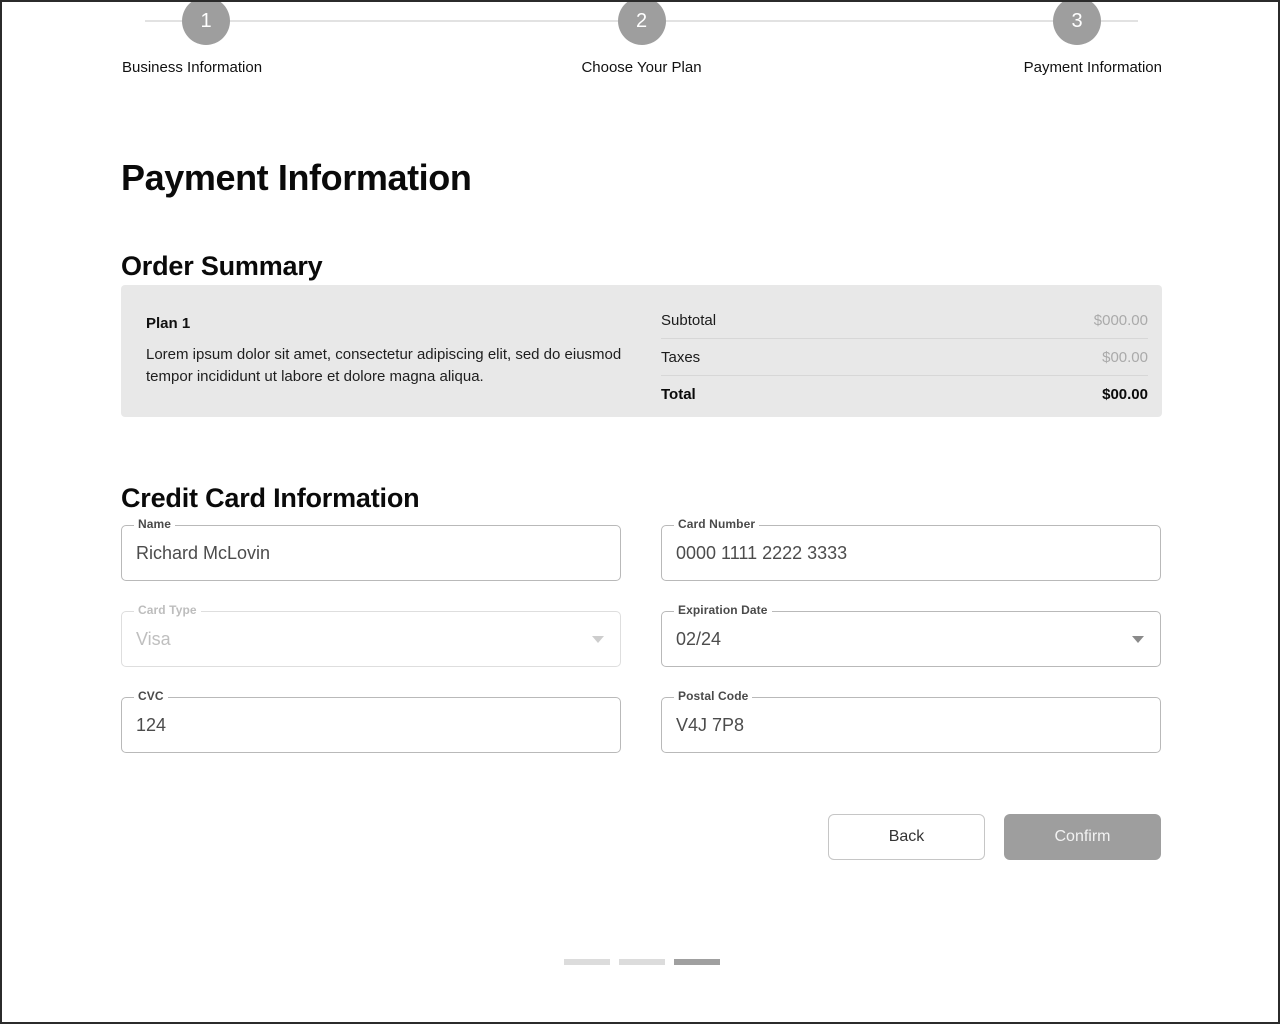  What do you see at coordinates (168, 323) in the screenshot?
I see `plan-name: Plan 1` at bounding box center [168, 323].